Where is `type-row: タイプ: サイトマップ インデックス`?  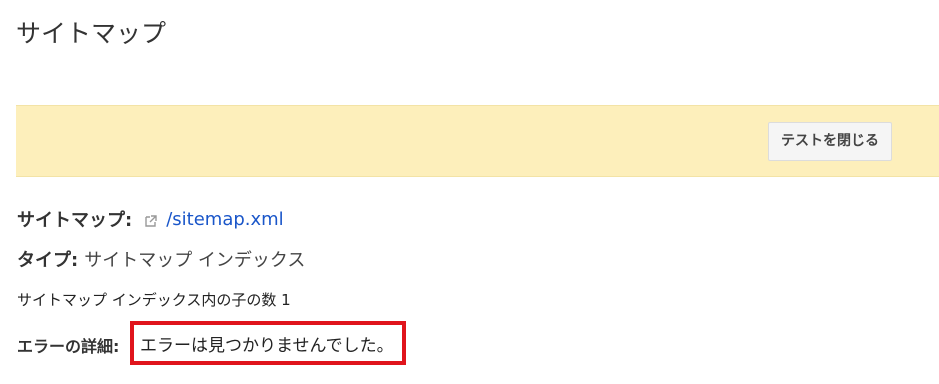 type-row: タイプ: サイトマップ インデックス is located at coordinates (161, 259).